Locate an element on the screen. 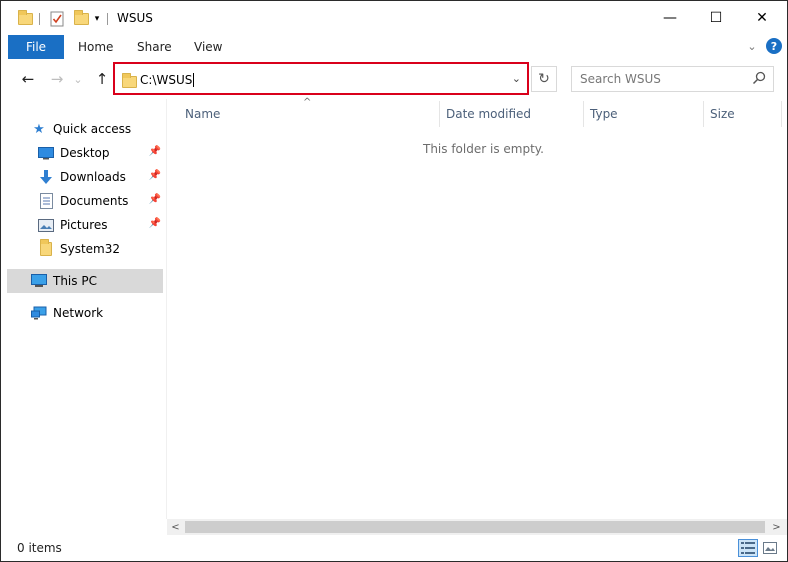 Image resolution: width=788 pixels, height=562 pixels. close-button: ✕ is located at coordinates (762, 18).